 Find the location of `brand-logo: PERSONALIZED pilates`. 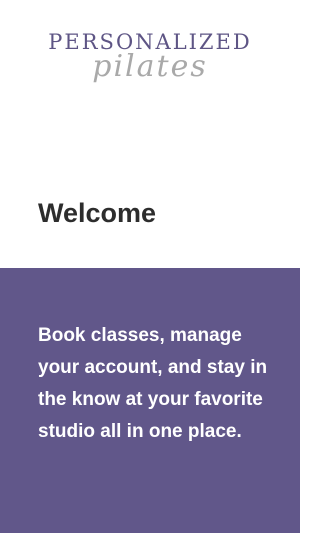

brand-logo: PERSONALIZED pilates is located at coordinates (150, 60).